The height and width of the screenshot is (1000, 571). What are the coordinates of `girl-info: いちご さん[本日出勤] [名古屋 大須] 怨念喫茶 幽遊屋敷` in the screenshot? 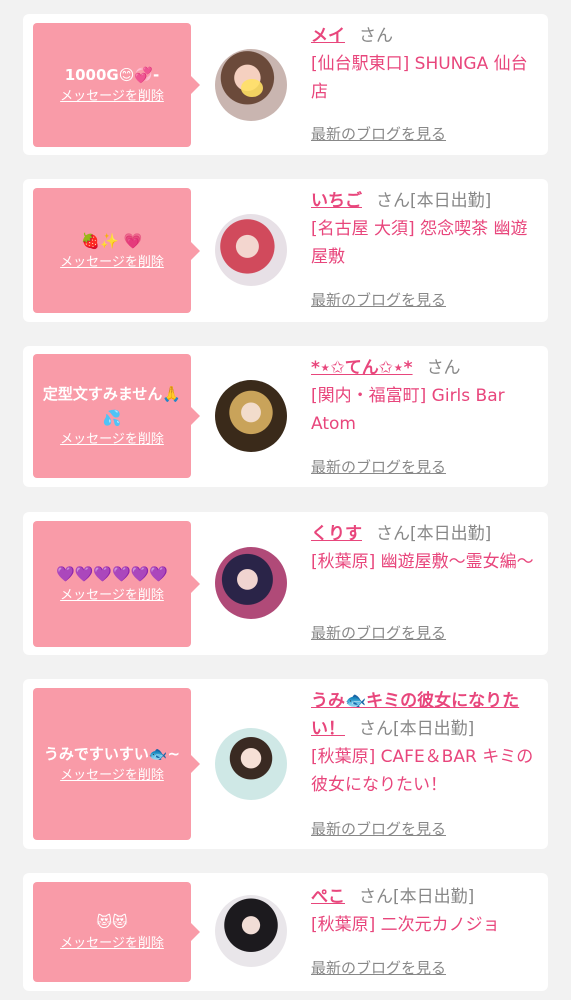 It's located at (426, 229).